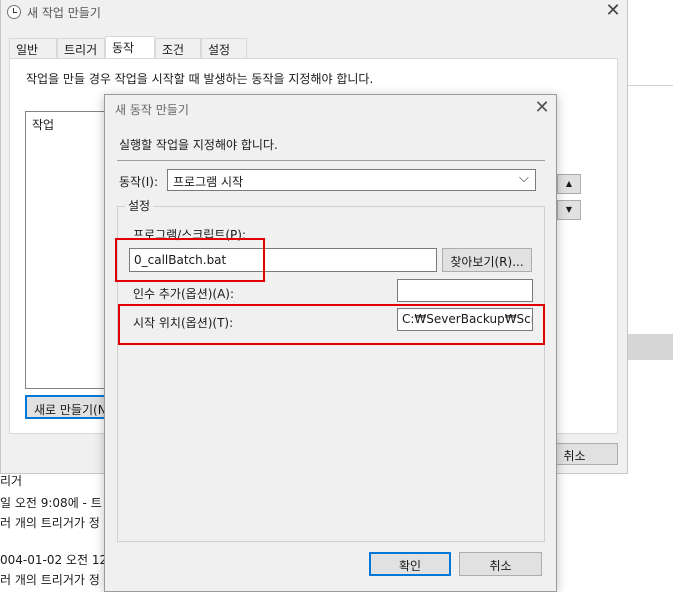  I want to click on highlight-start-box, so click(331, 324).